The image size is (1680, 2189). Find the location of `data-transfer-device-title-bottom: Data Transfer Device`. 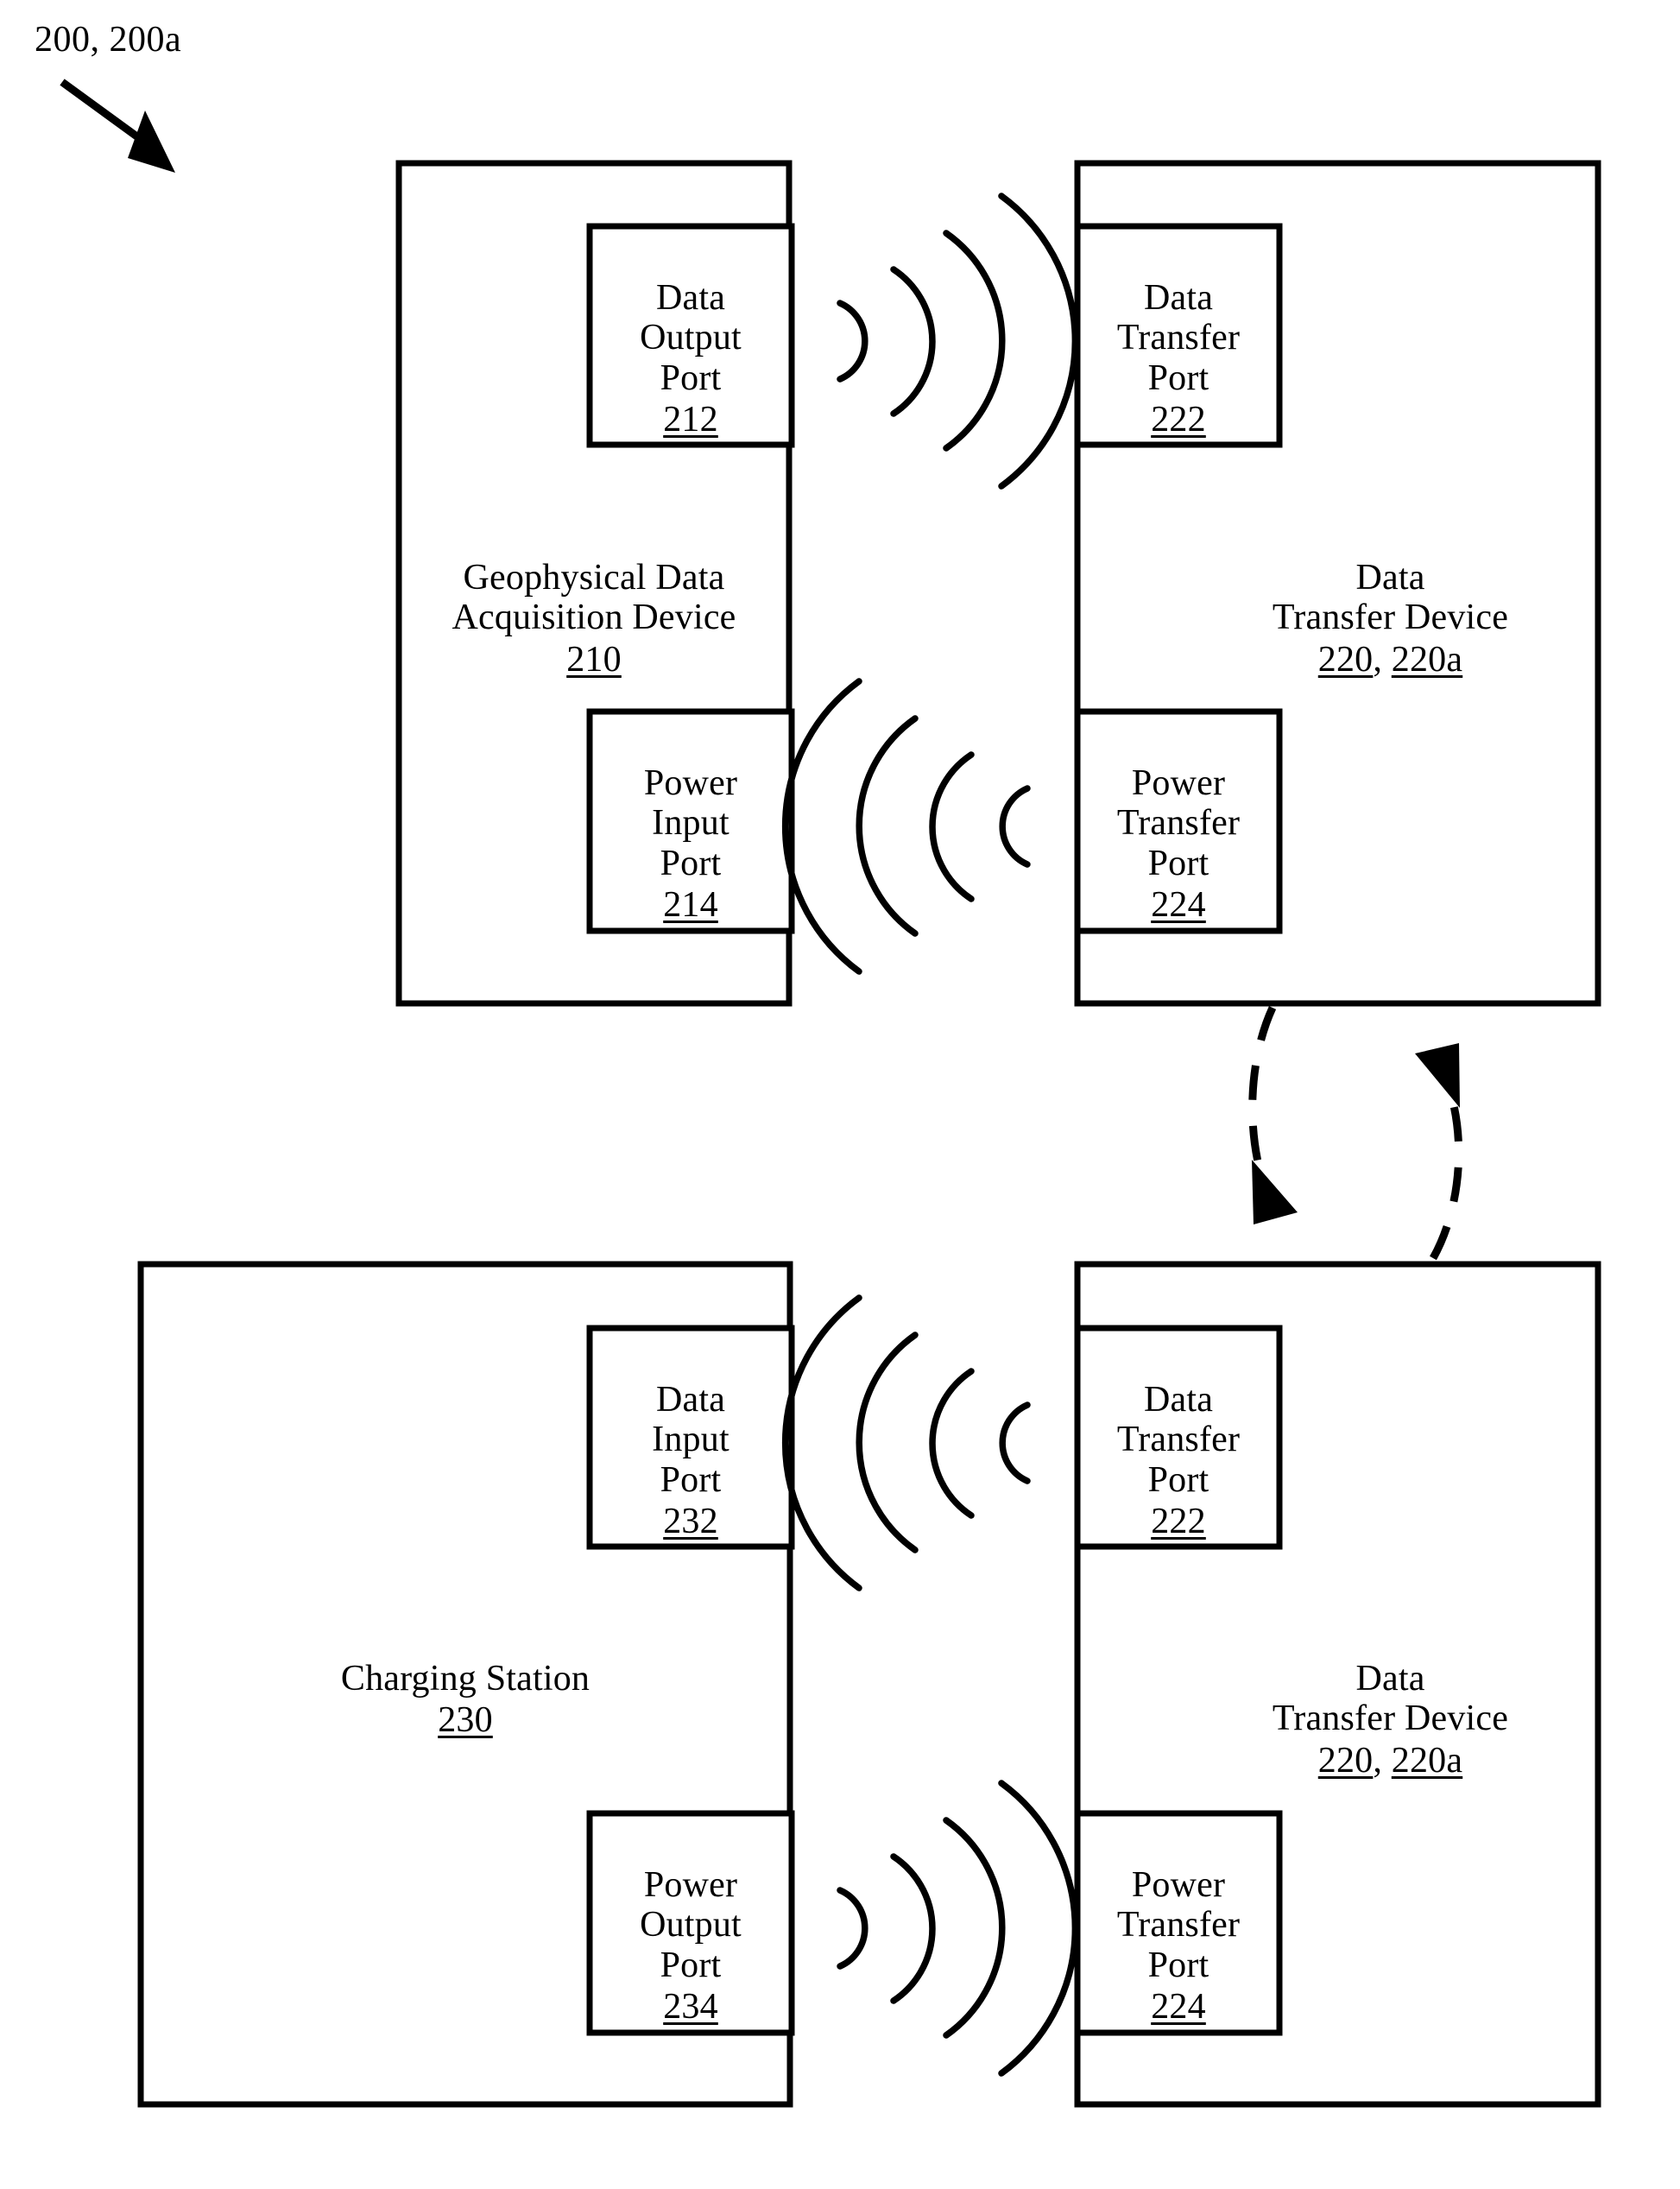

data-transfer-device-title-bottom: Data Transfer Device is located at coordinates (1390, 1699).